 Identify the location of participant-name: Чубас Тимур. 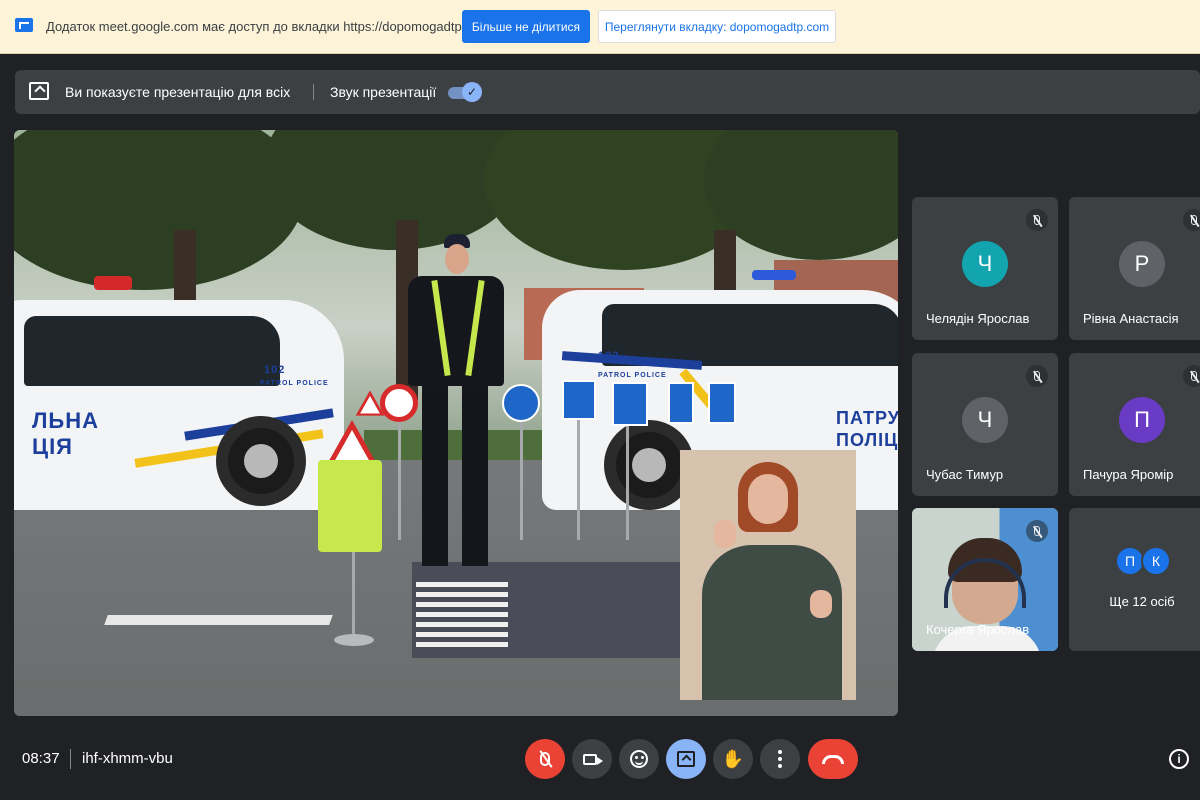
(965, 474).